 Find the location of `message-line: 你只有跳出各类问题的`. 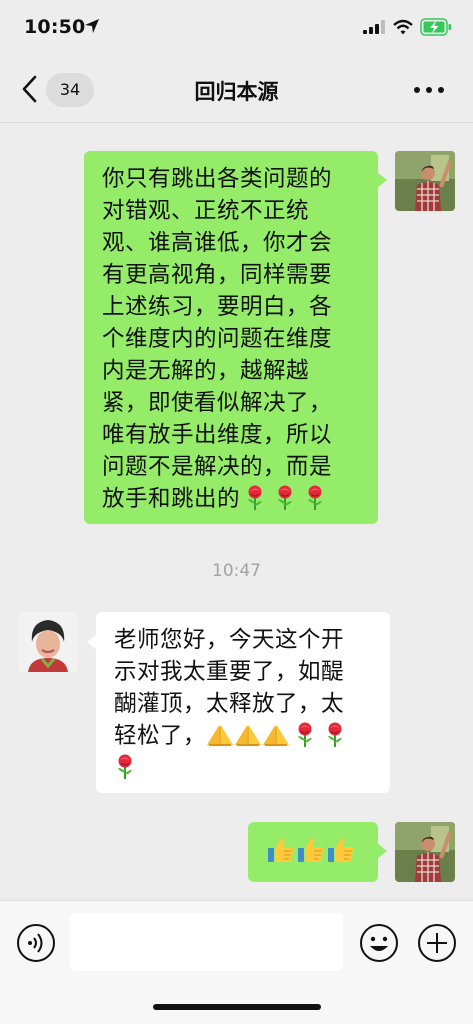

message-line: 你只有跳出各类问题的 is located at coordinates (217, 179).